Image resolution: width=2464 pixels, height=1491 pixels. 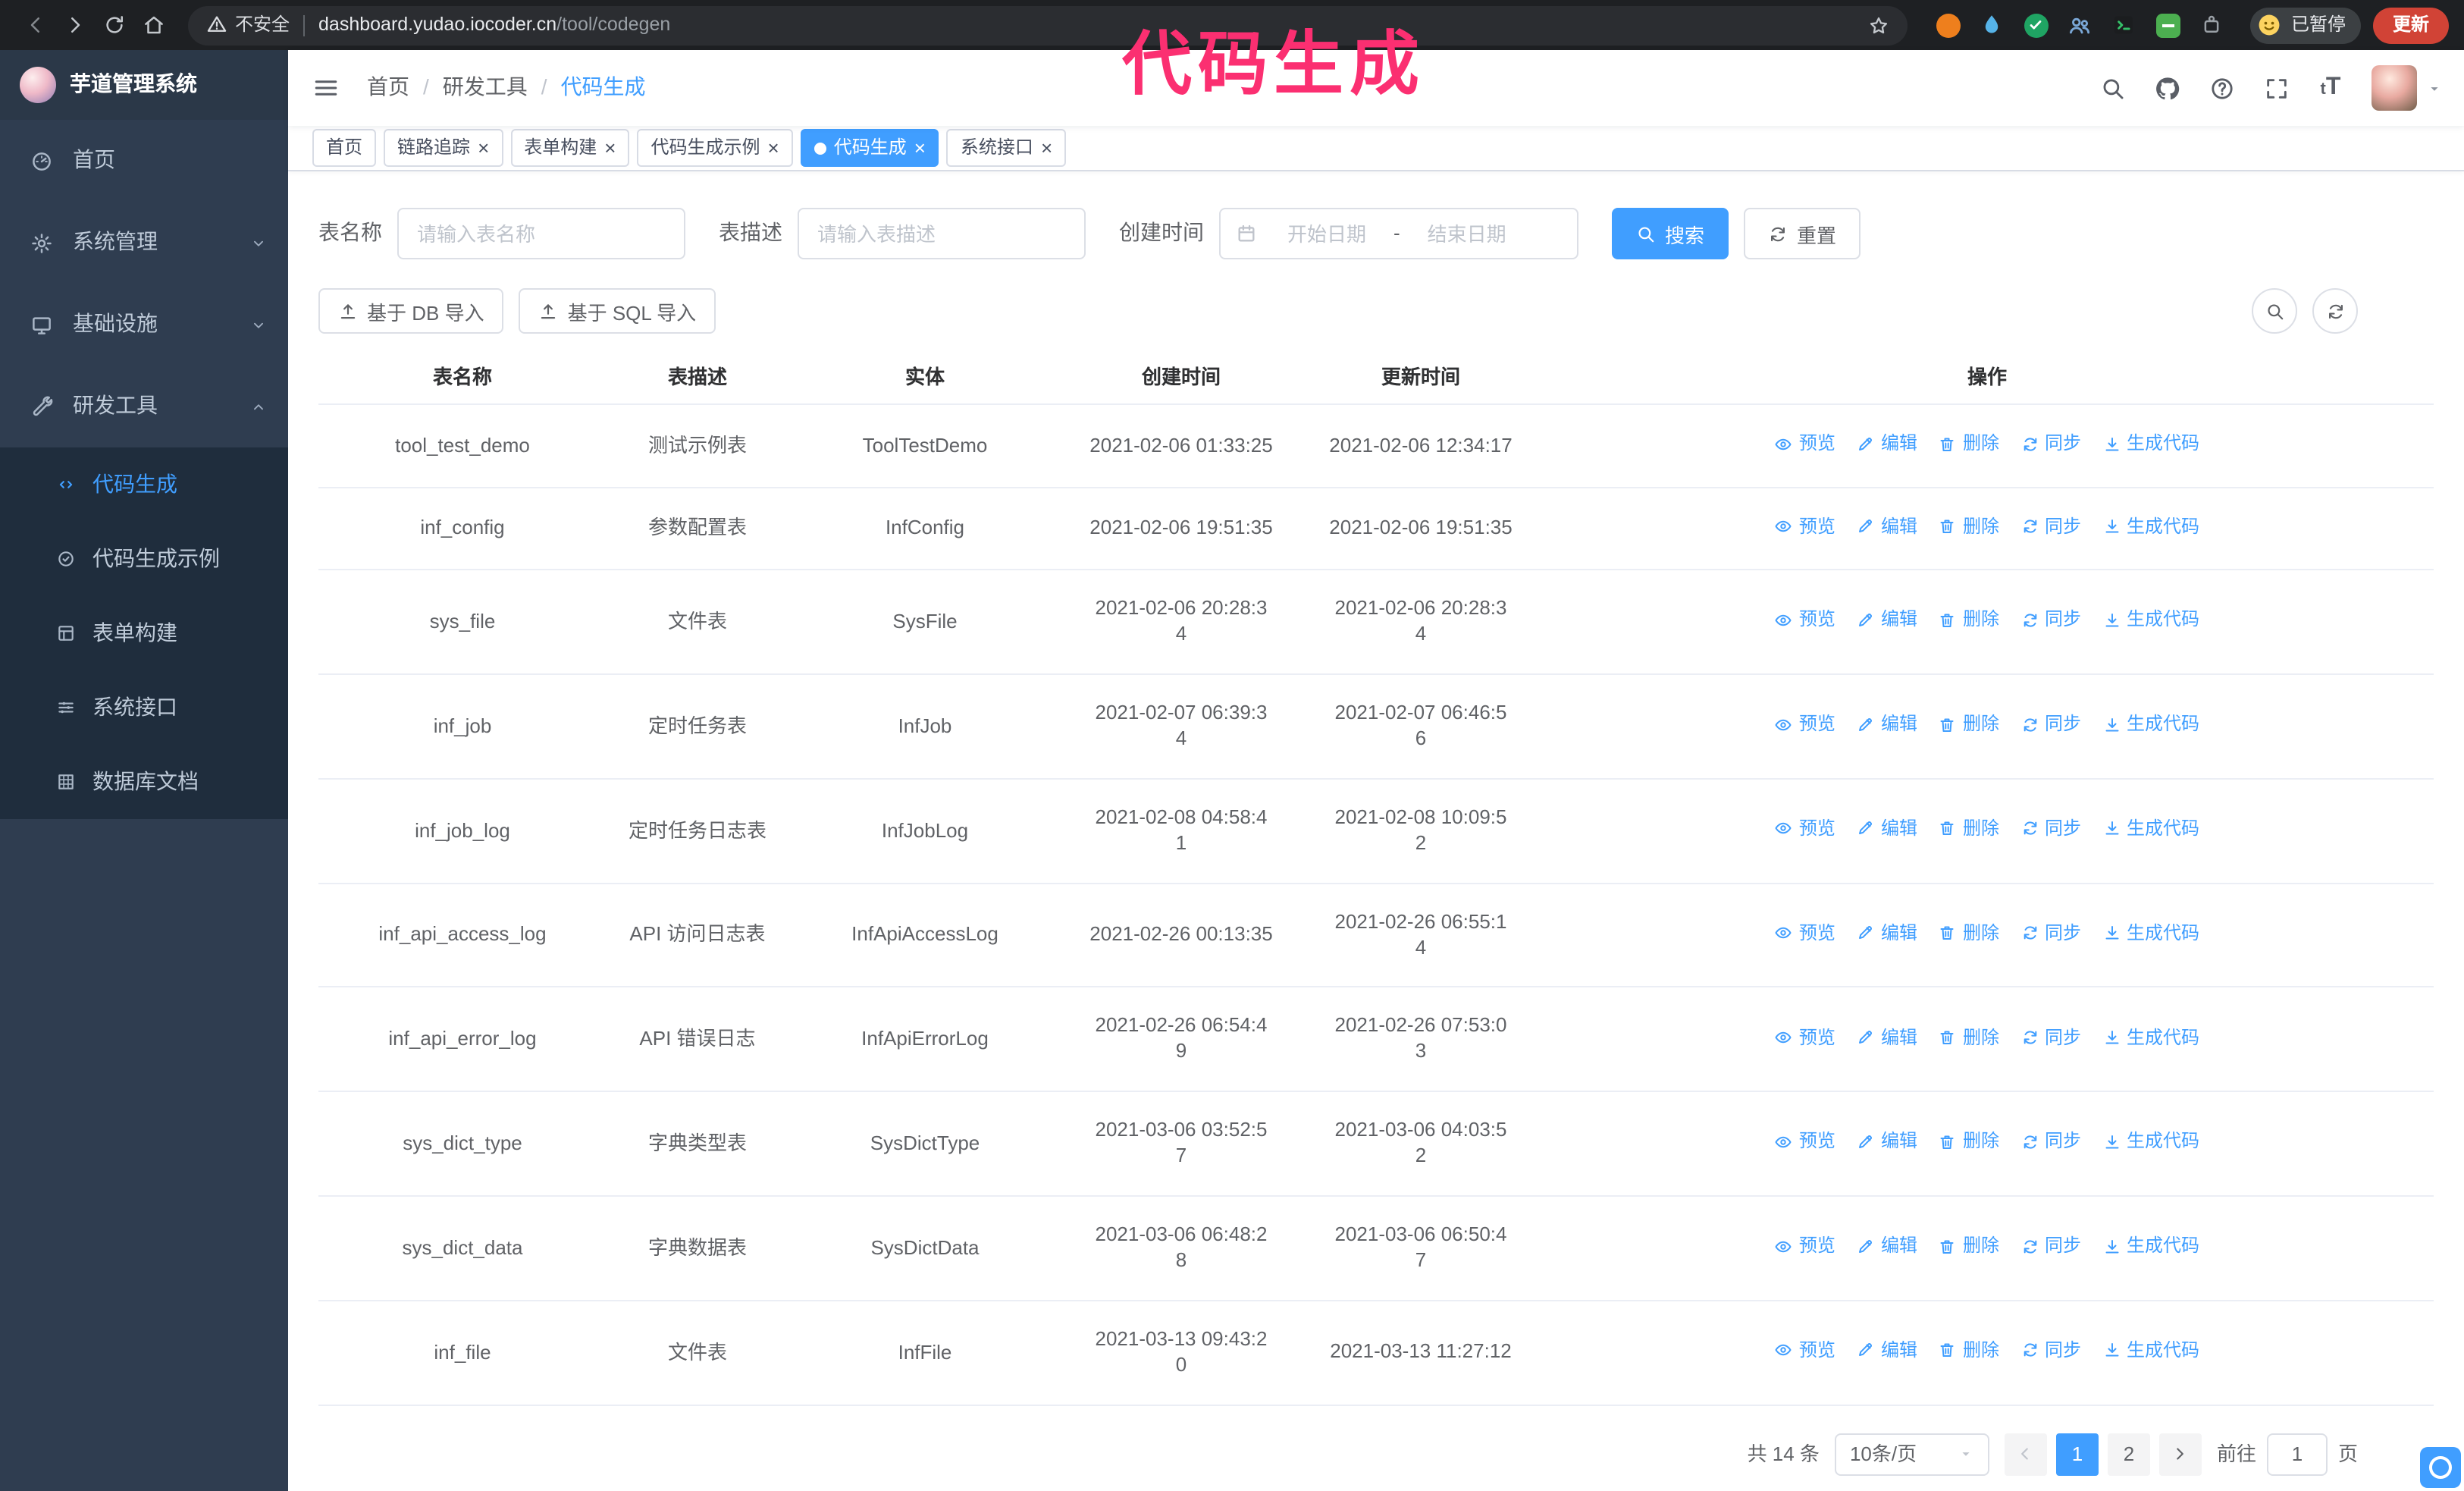 I want to click on tab-tracer: 链路追踪 ×, so click(x=443, y=148).